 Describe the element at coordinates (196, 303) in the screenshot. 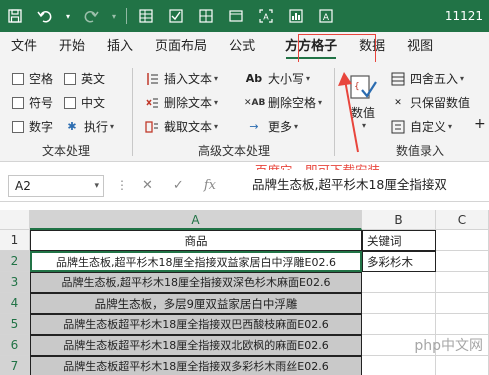

I see `cell-a4: 品牌生态板，多层9厘双益家居白中浮雕` at that location.